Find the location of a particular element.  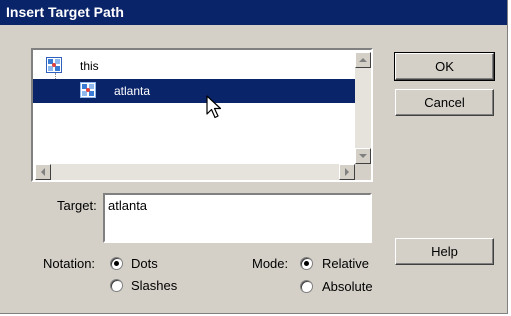

horizontal-scrollbar is located at coordinates (195, 172).